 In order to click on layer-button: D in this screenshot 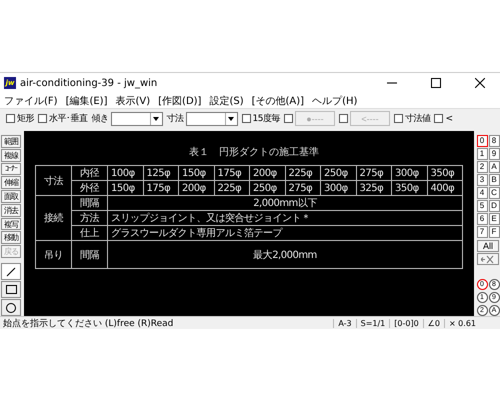, I will do `click(494, 206)`.